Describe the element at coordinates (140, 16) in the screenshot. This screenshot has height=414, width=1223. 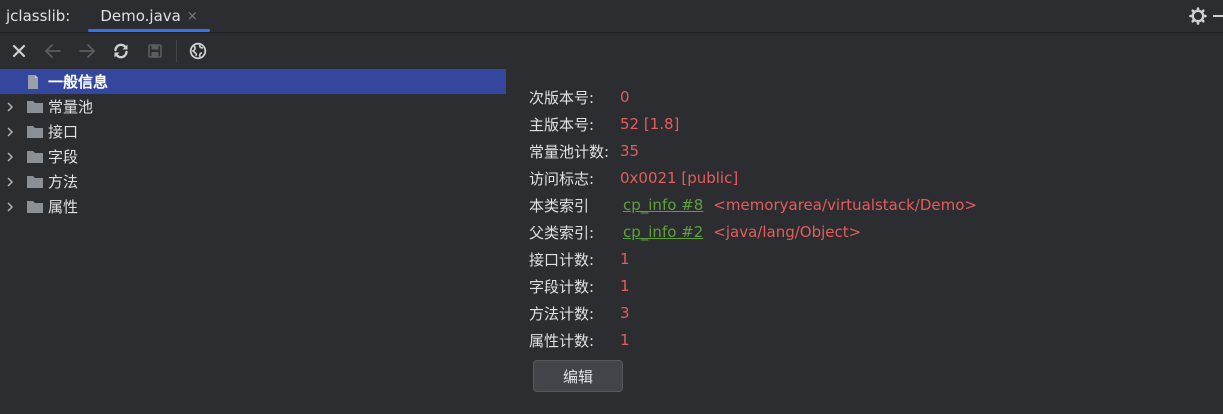
I see `tab-label: Demo.java` at that location.